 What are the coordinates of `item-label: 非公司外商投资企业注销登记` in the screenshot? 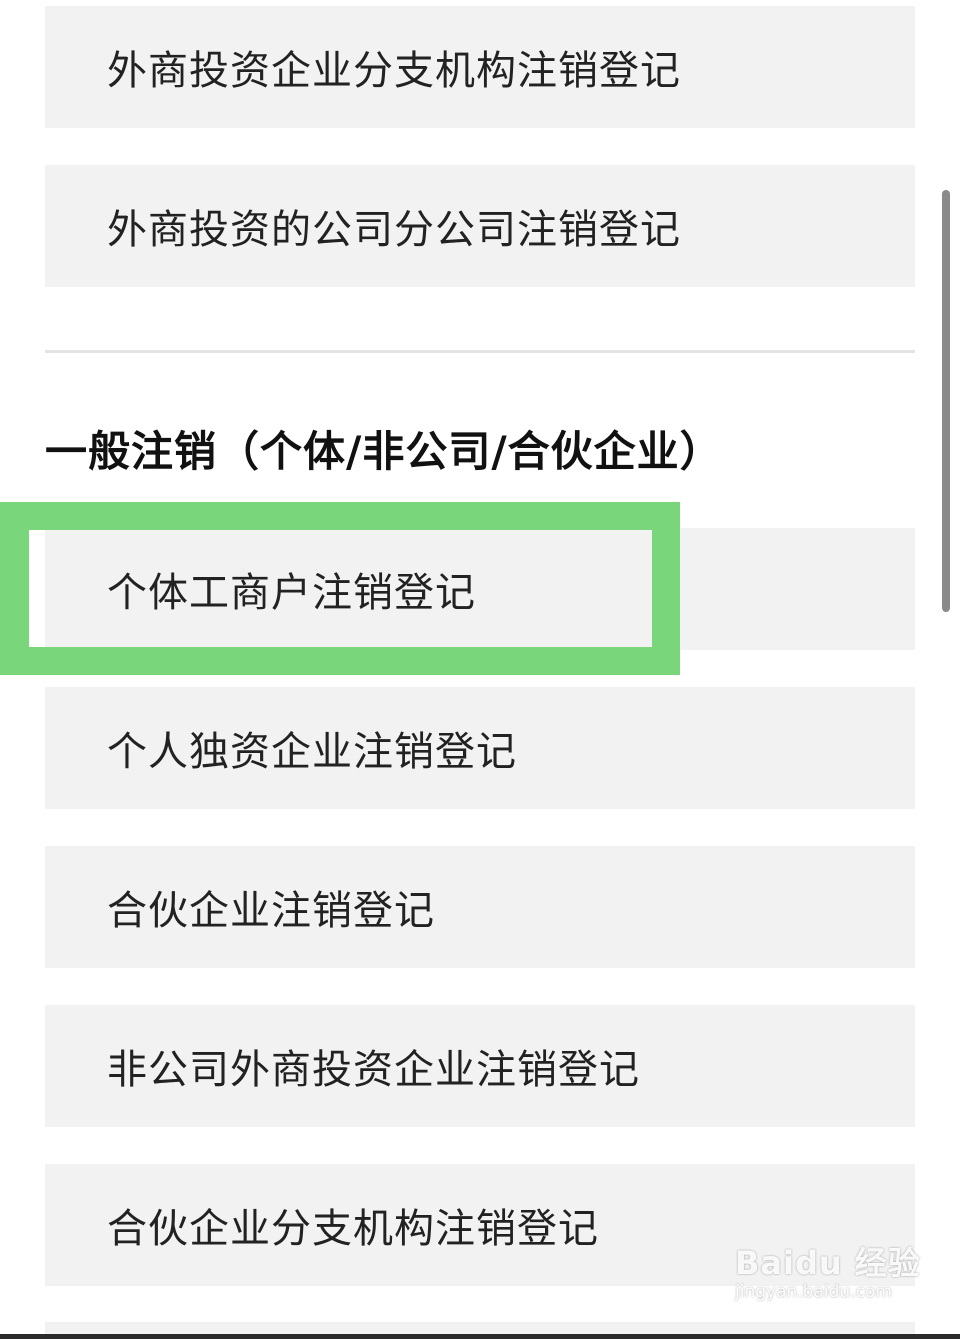 It's located at (373, 1070).